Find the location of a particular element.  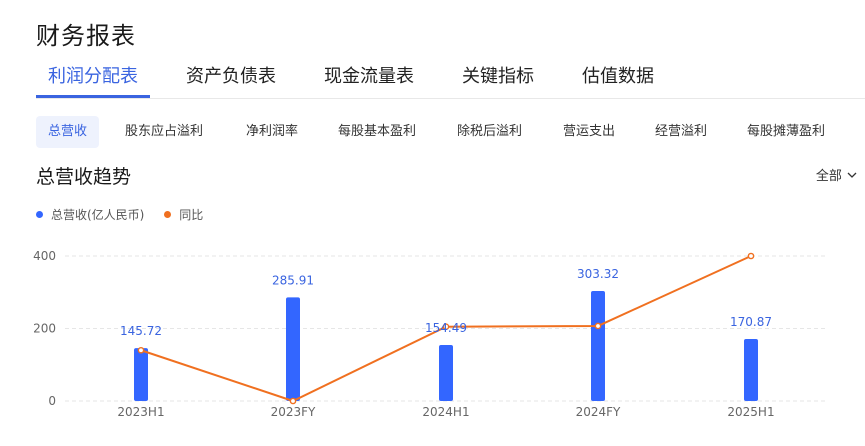

range-select: 全部 is located at coordinates (836, 174).